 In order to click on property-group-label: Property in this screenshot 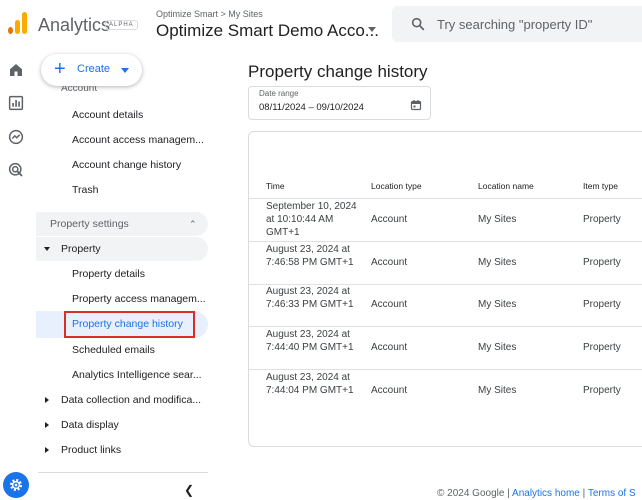, I will do `click(81, 249)`.